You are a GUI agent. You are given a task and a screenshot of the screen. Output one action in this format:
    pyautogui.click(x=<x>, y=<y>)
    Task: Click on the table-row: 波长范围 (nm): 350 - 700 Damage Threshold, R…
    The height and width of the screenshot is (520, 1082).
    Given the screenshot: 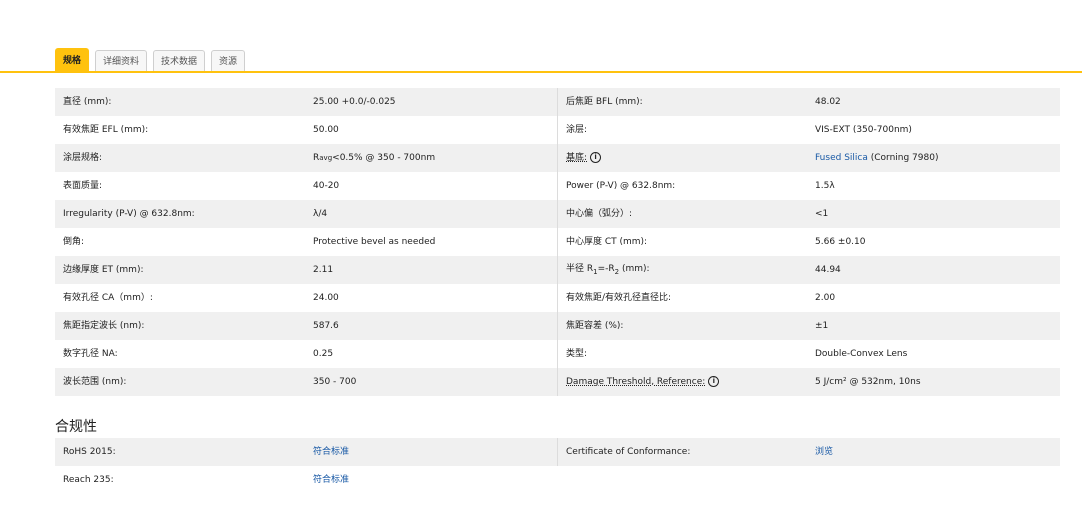 What is the action you would take?
    pyautogui.click(x=557, y=382)
    